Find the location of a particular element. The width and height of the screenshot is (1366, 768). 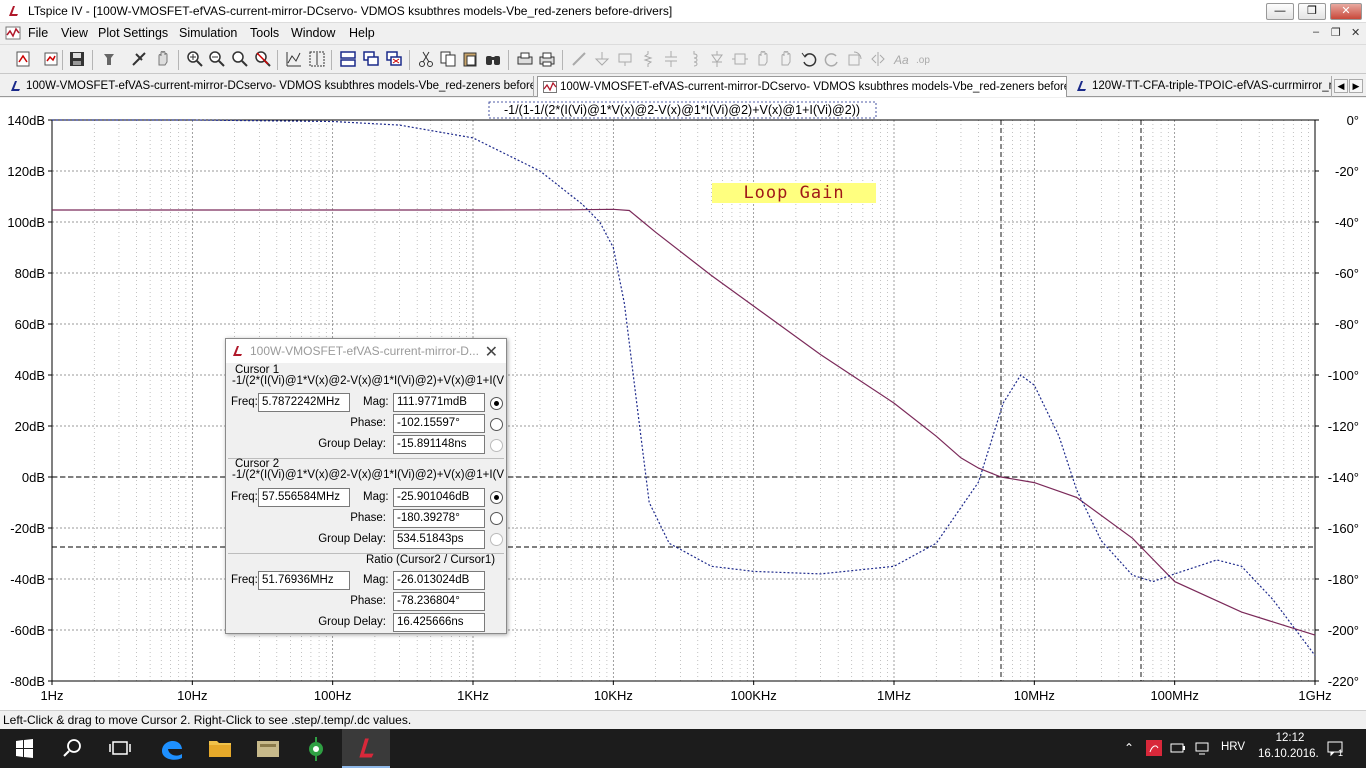

search-icon is located at coordinates (72, 748).